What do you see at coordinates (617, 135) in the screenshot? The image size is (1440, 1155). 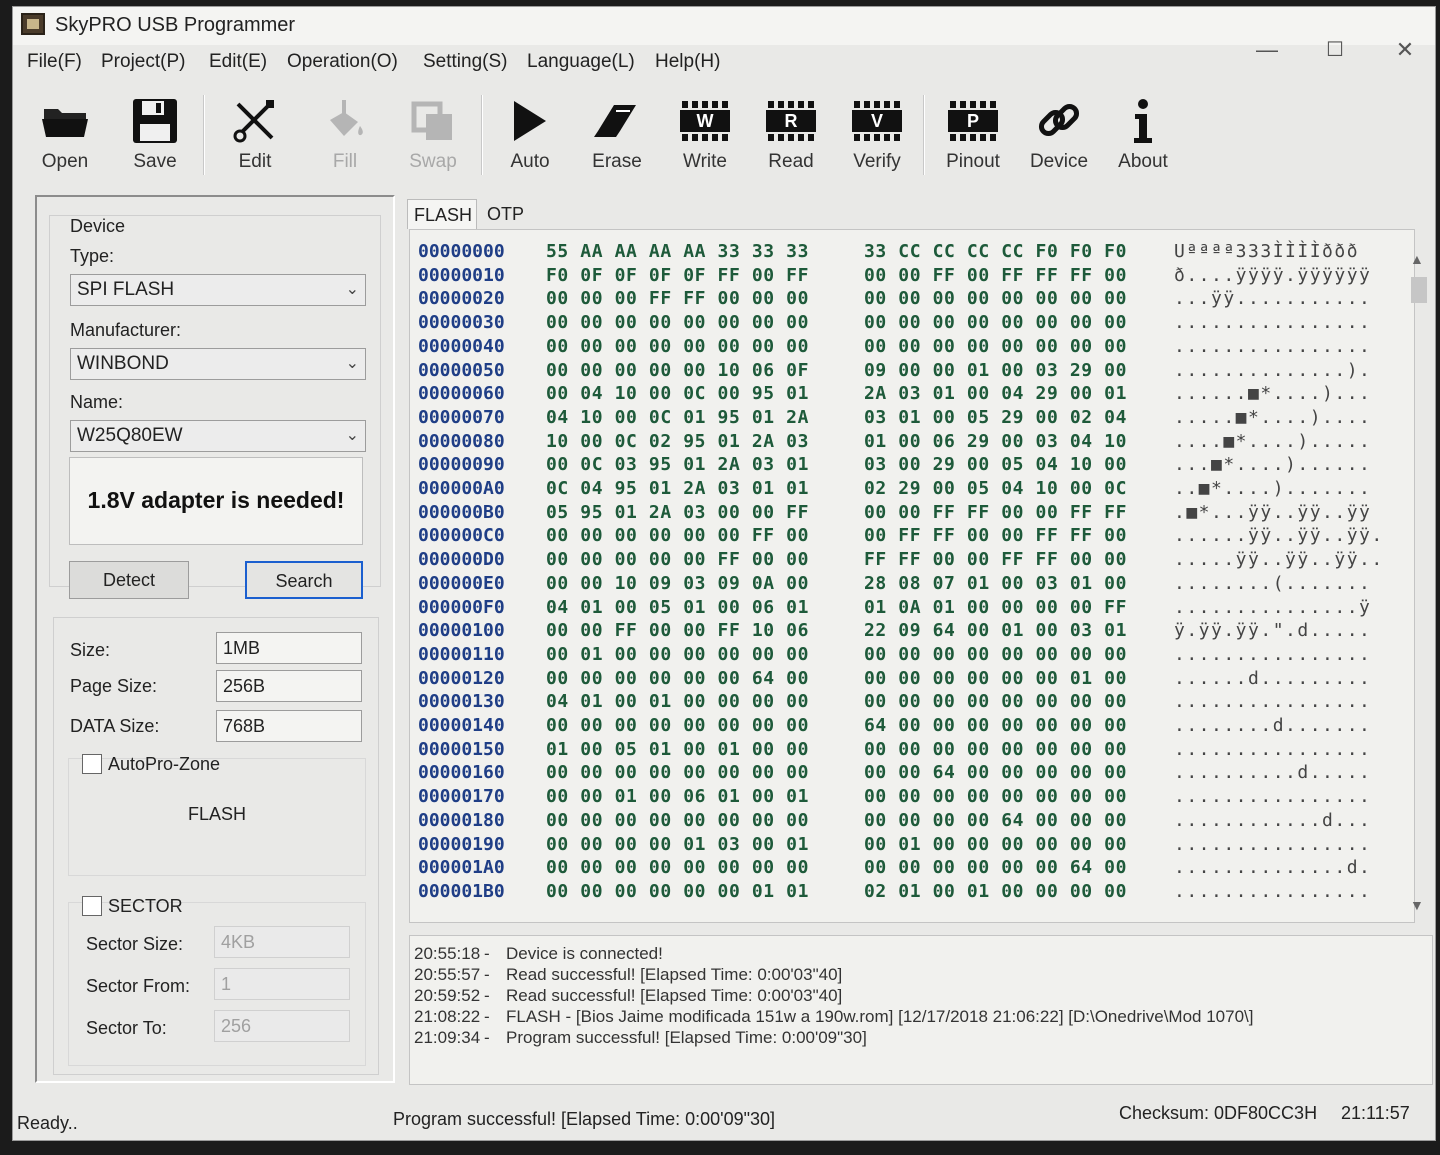 I see `erase-button: Erase` at bounding box center [617, 135].